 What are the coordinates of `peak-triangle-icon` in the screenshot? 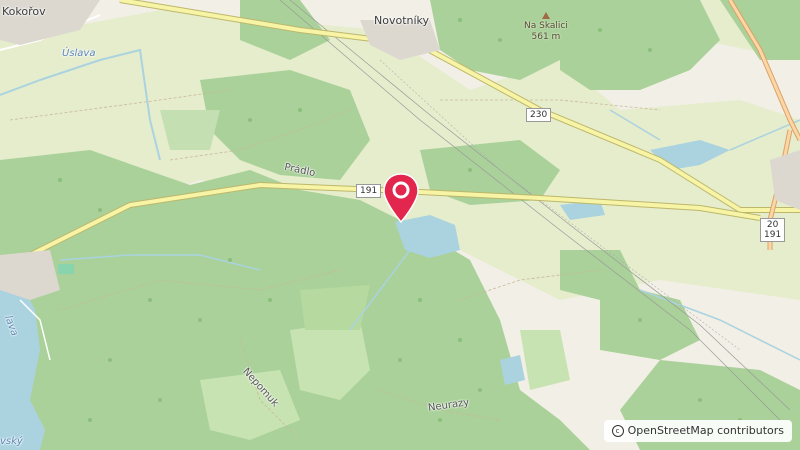 It's located at (545, 15).